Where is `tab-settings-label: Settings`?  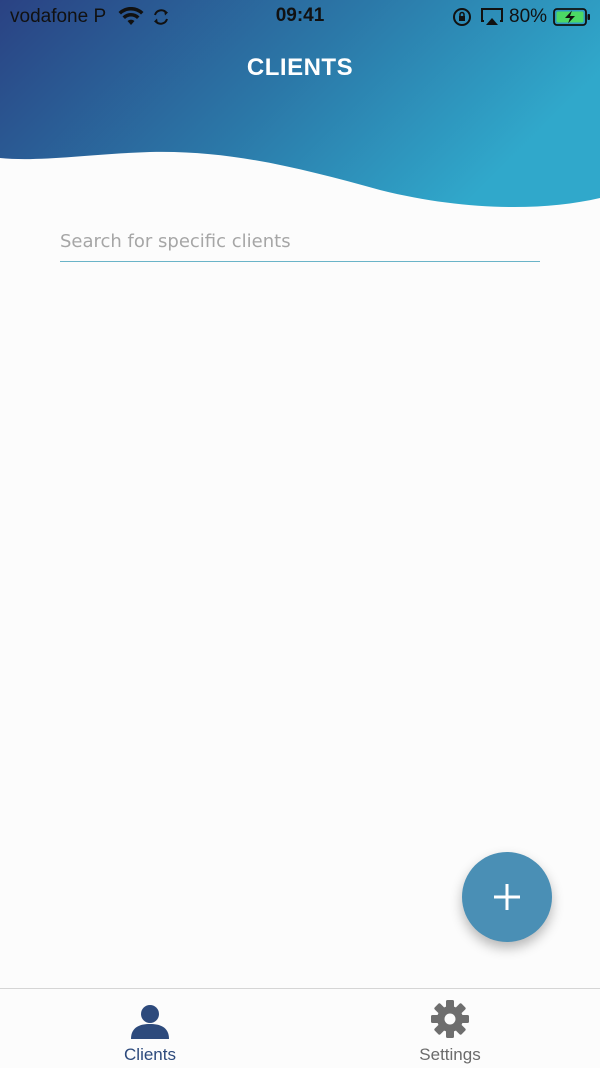
tab-settings-label: Settings is located at coordinates (450, 1054).